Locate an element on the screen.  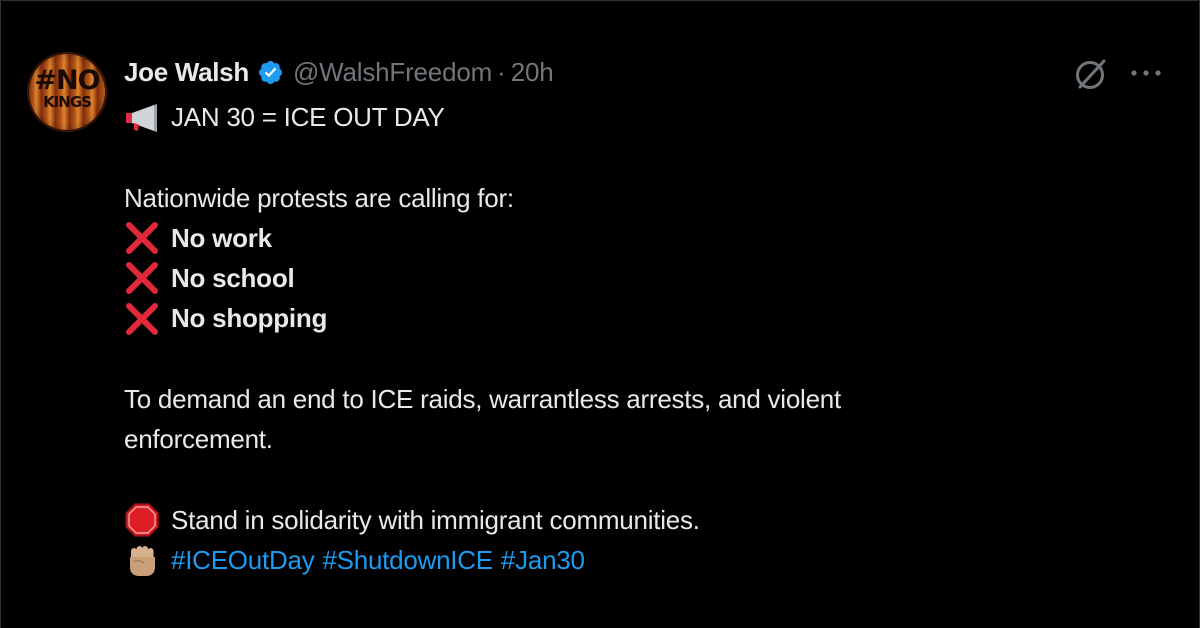
avatar: #NO KINGS is located at coordinates (67, 92).